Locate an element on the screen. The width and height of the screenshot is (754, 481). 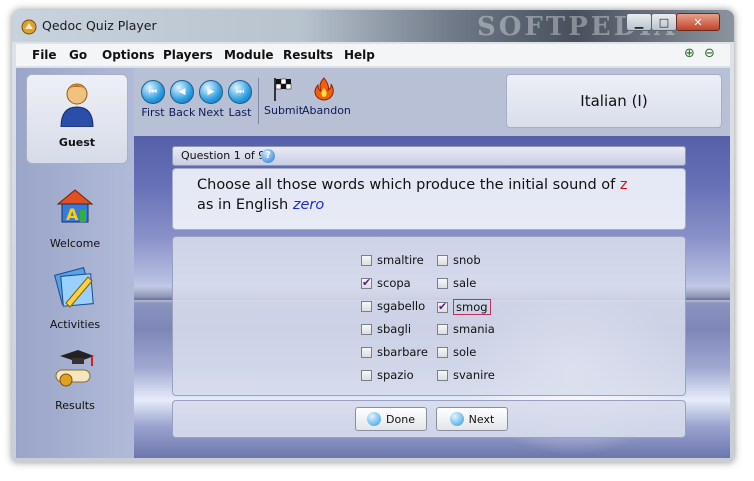
option-label: snob is located at coordinates (467, 260).